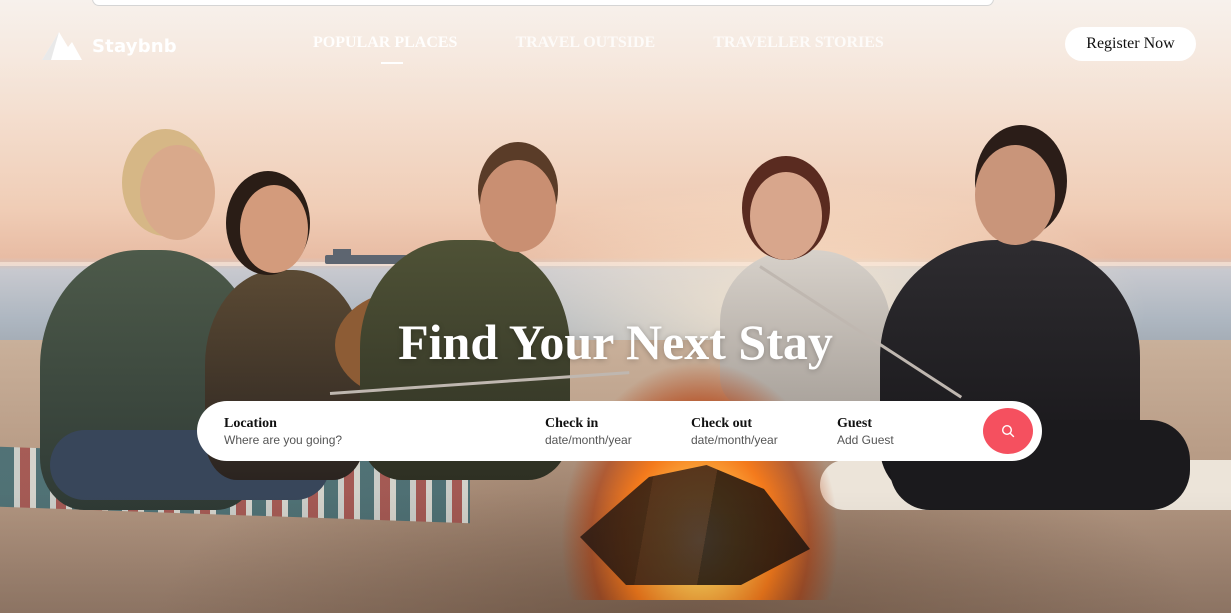  What do you see at coordinates (283, 432) in the screenshot?
I see `location-field: Location Where are you going?` at bounding box center [283, 432].